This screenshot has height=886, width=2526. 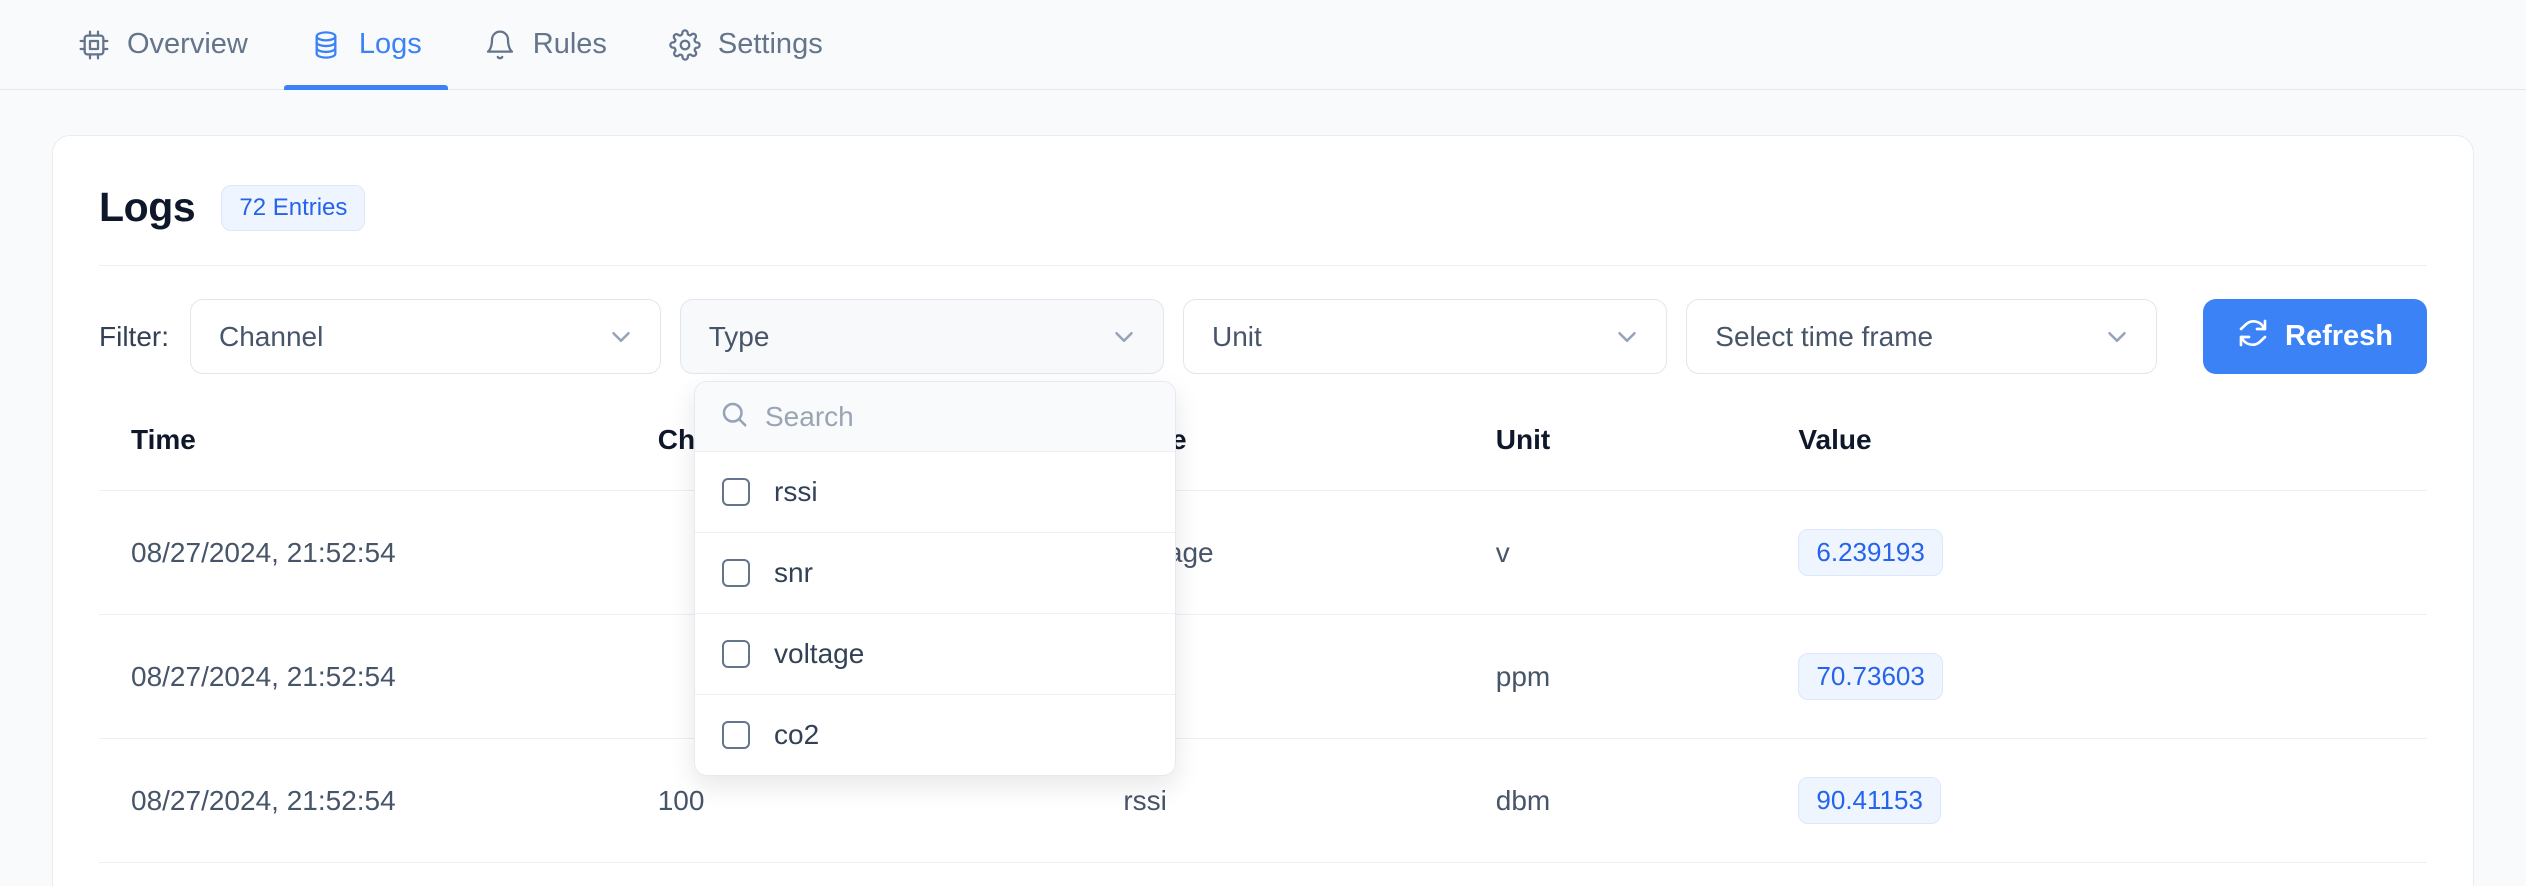 What do you see at coordinates (1309, 676) in the screenshot?
I see `cell-type: co2` at bounding box center [1309, 676].